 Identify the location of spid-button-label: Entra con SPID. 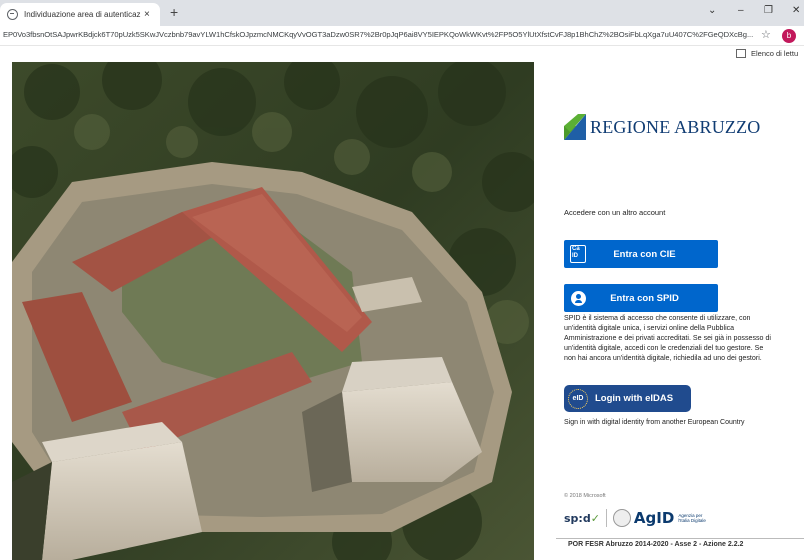
(644, 298).